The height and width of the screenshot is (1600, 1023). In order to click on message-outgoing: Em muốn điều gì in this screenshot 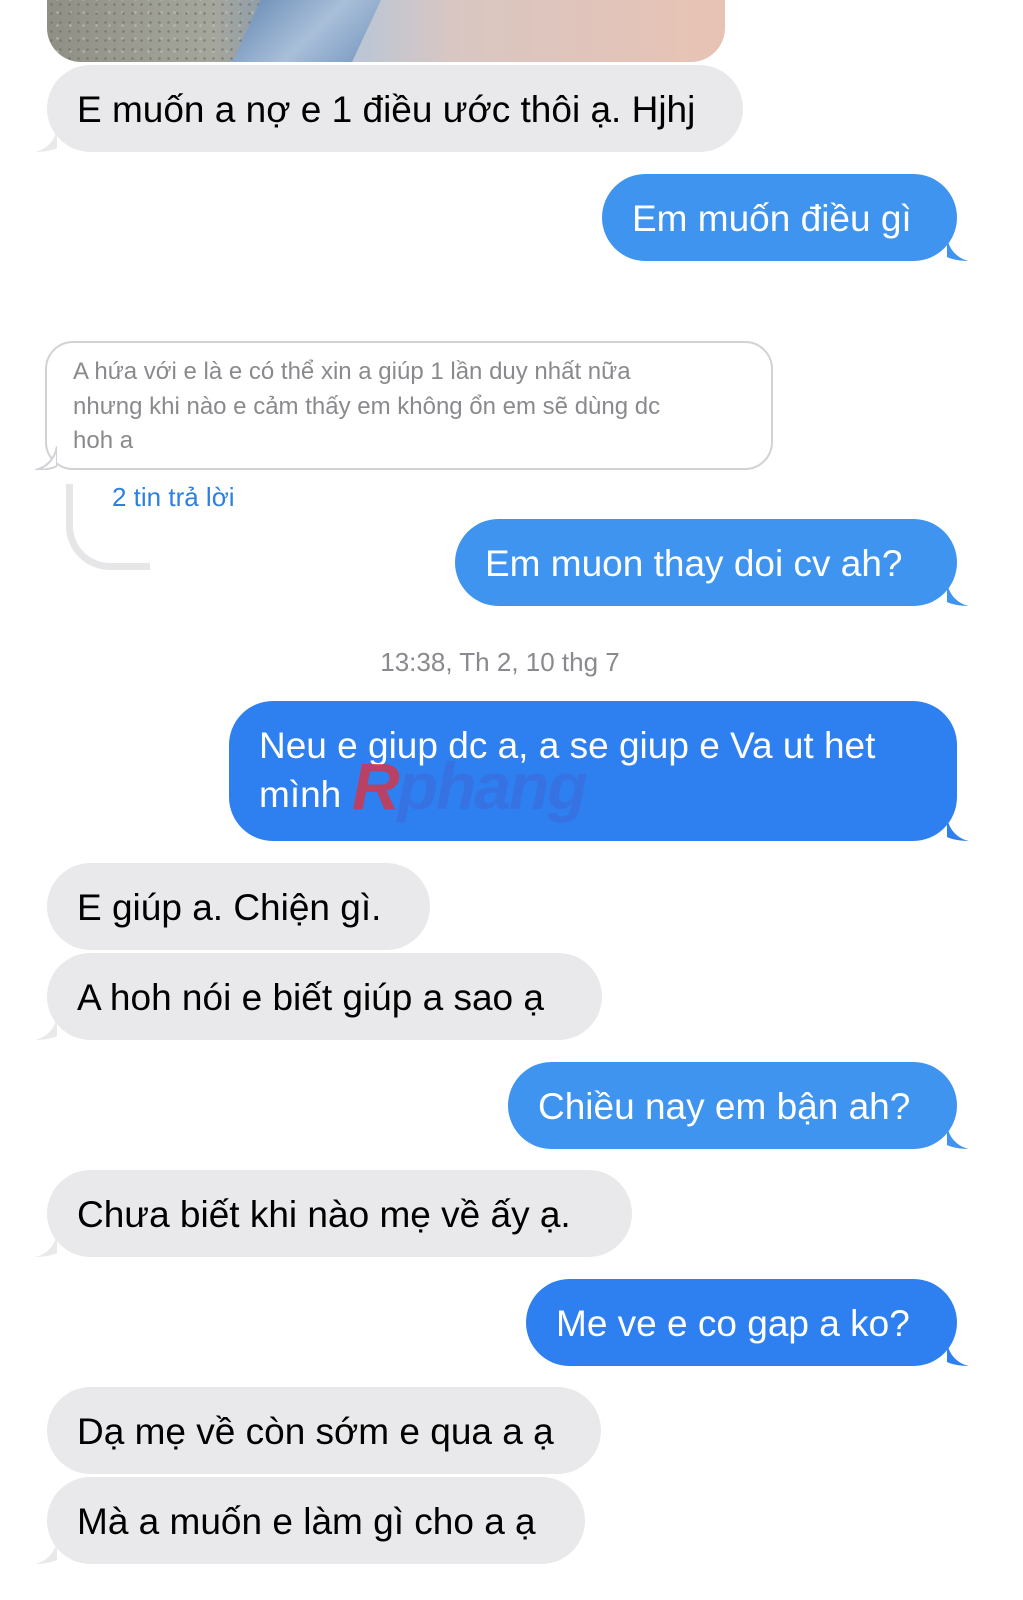, I will do `click(785, 217)`.